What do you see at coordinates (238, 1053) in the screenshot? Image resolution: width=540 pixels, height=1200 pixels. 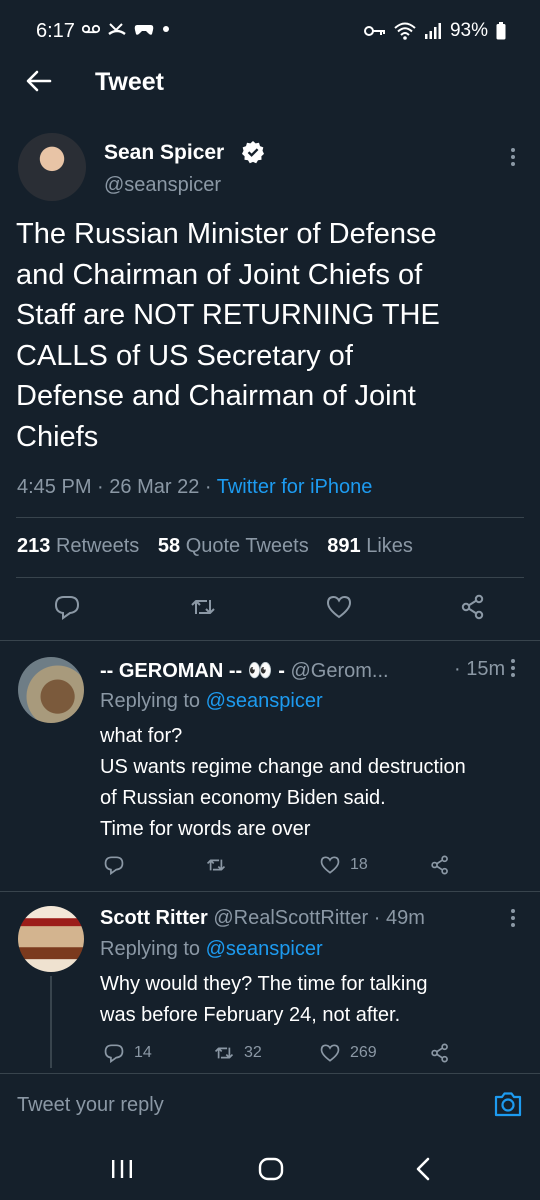 I see `retweet-action: 32` at bounding box center [238, 1053].